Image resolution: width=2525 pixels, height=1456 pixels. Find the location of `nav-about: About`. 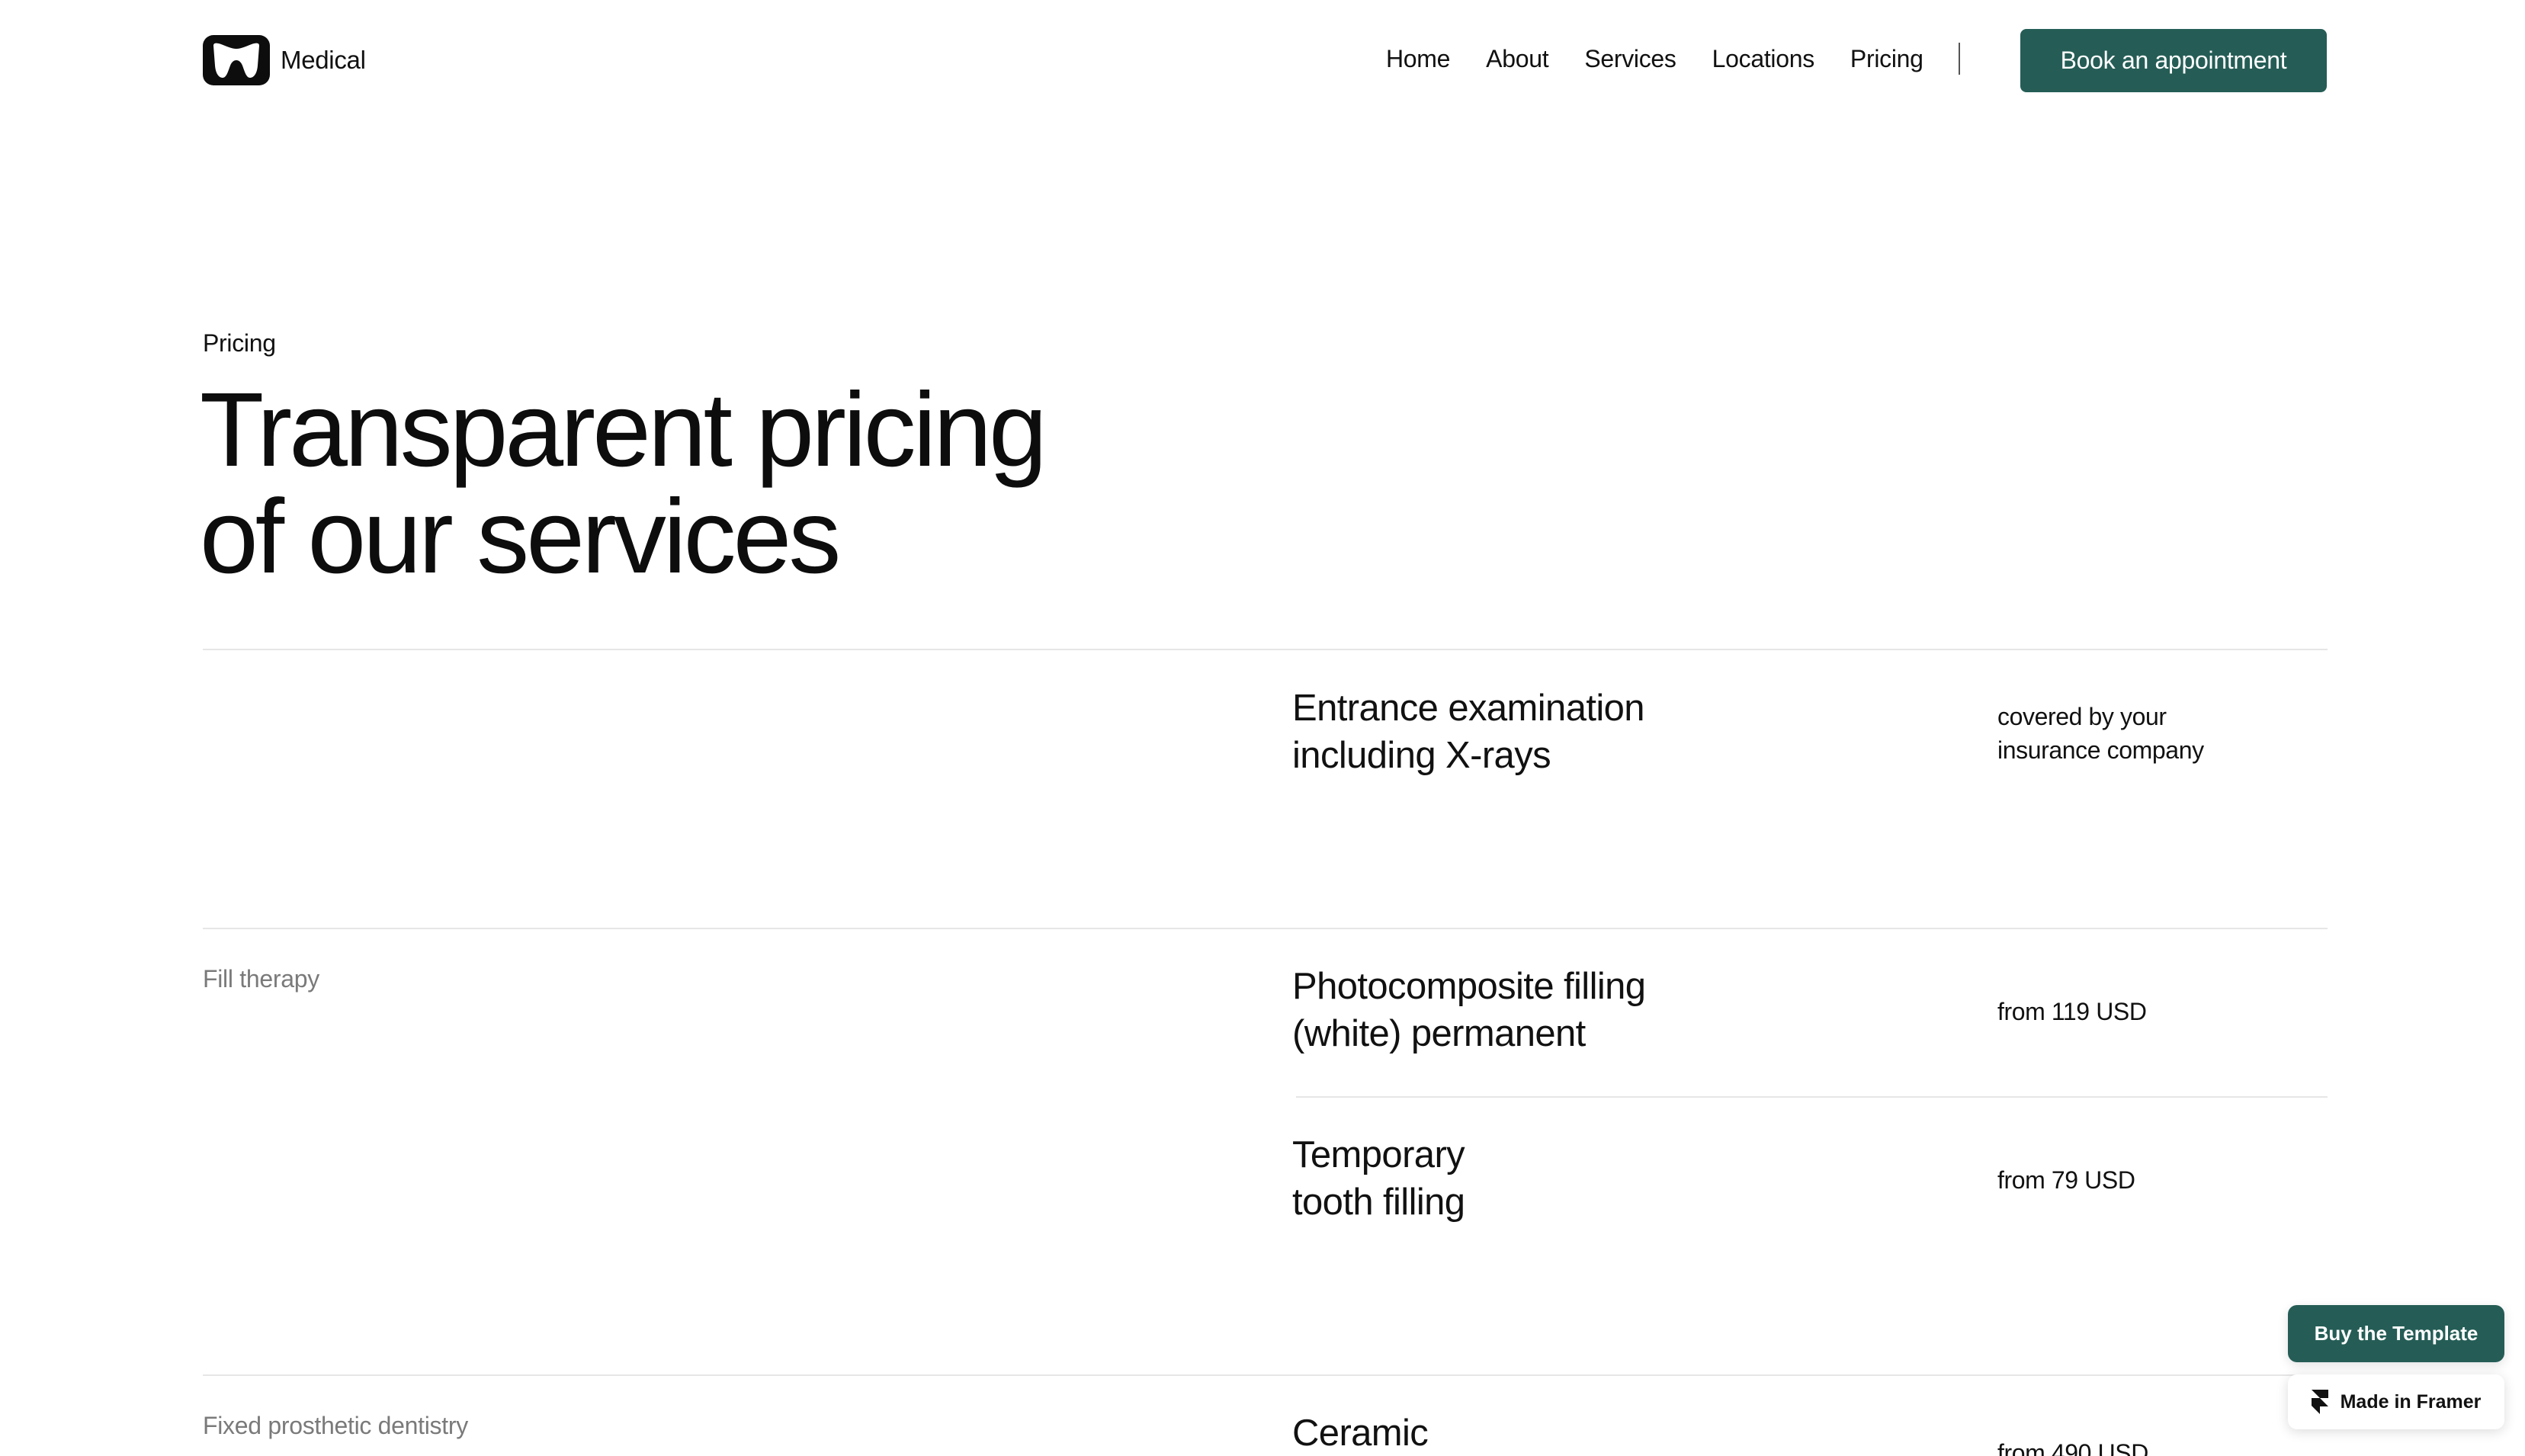

nav-about: About is located at coordinates (1517, 59).